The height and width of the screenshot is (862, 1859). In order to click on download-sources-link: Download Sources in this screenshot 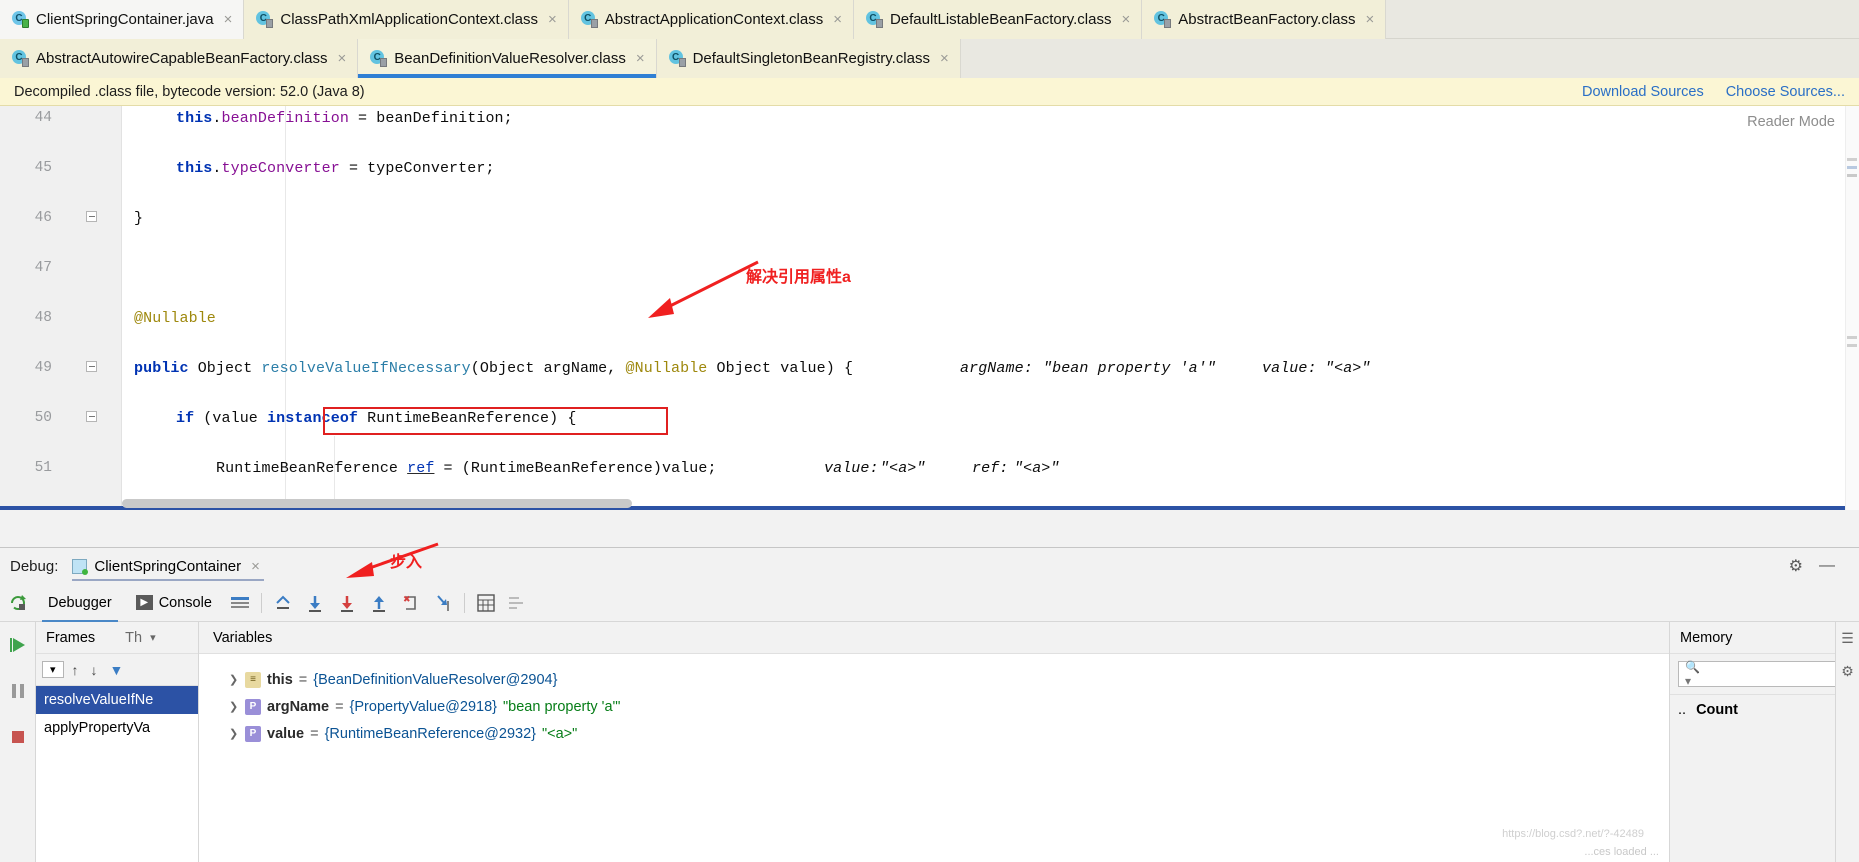, I will do `click(1643, 92)`.